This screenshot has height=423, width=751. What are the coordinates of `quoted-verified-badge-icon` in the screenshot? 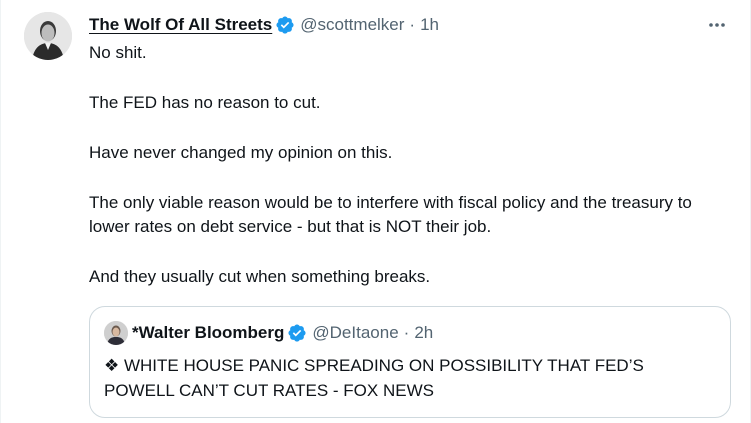 It's located at (297, 333).